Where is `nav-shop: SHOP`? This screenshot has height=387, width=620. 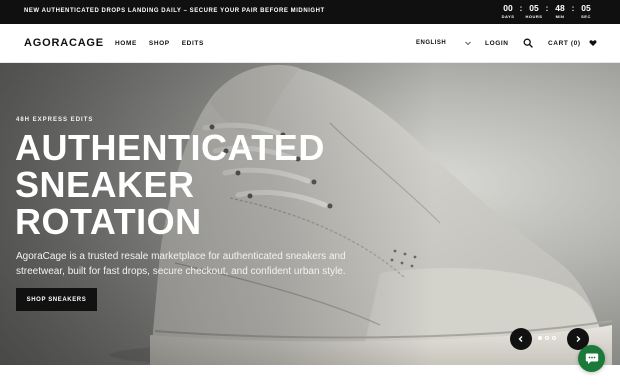 nav-shop: SHOP is located at coordinates (159, 43).